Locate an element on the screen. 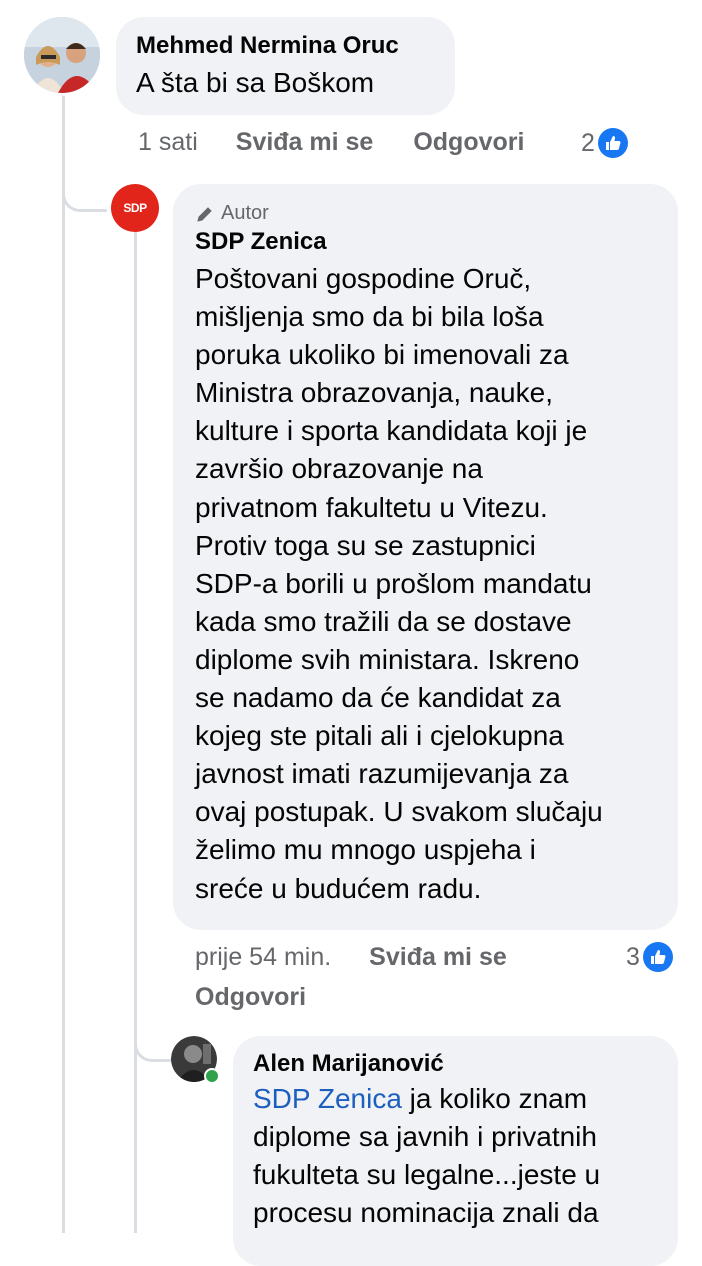  text-line: mišljenja smo da bi bila loša is located at coordinates (369, 317).